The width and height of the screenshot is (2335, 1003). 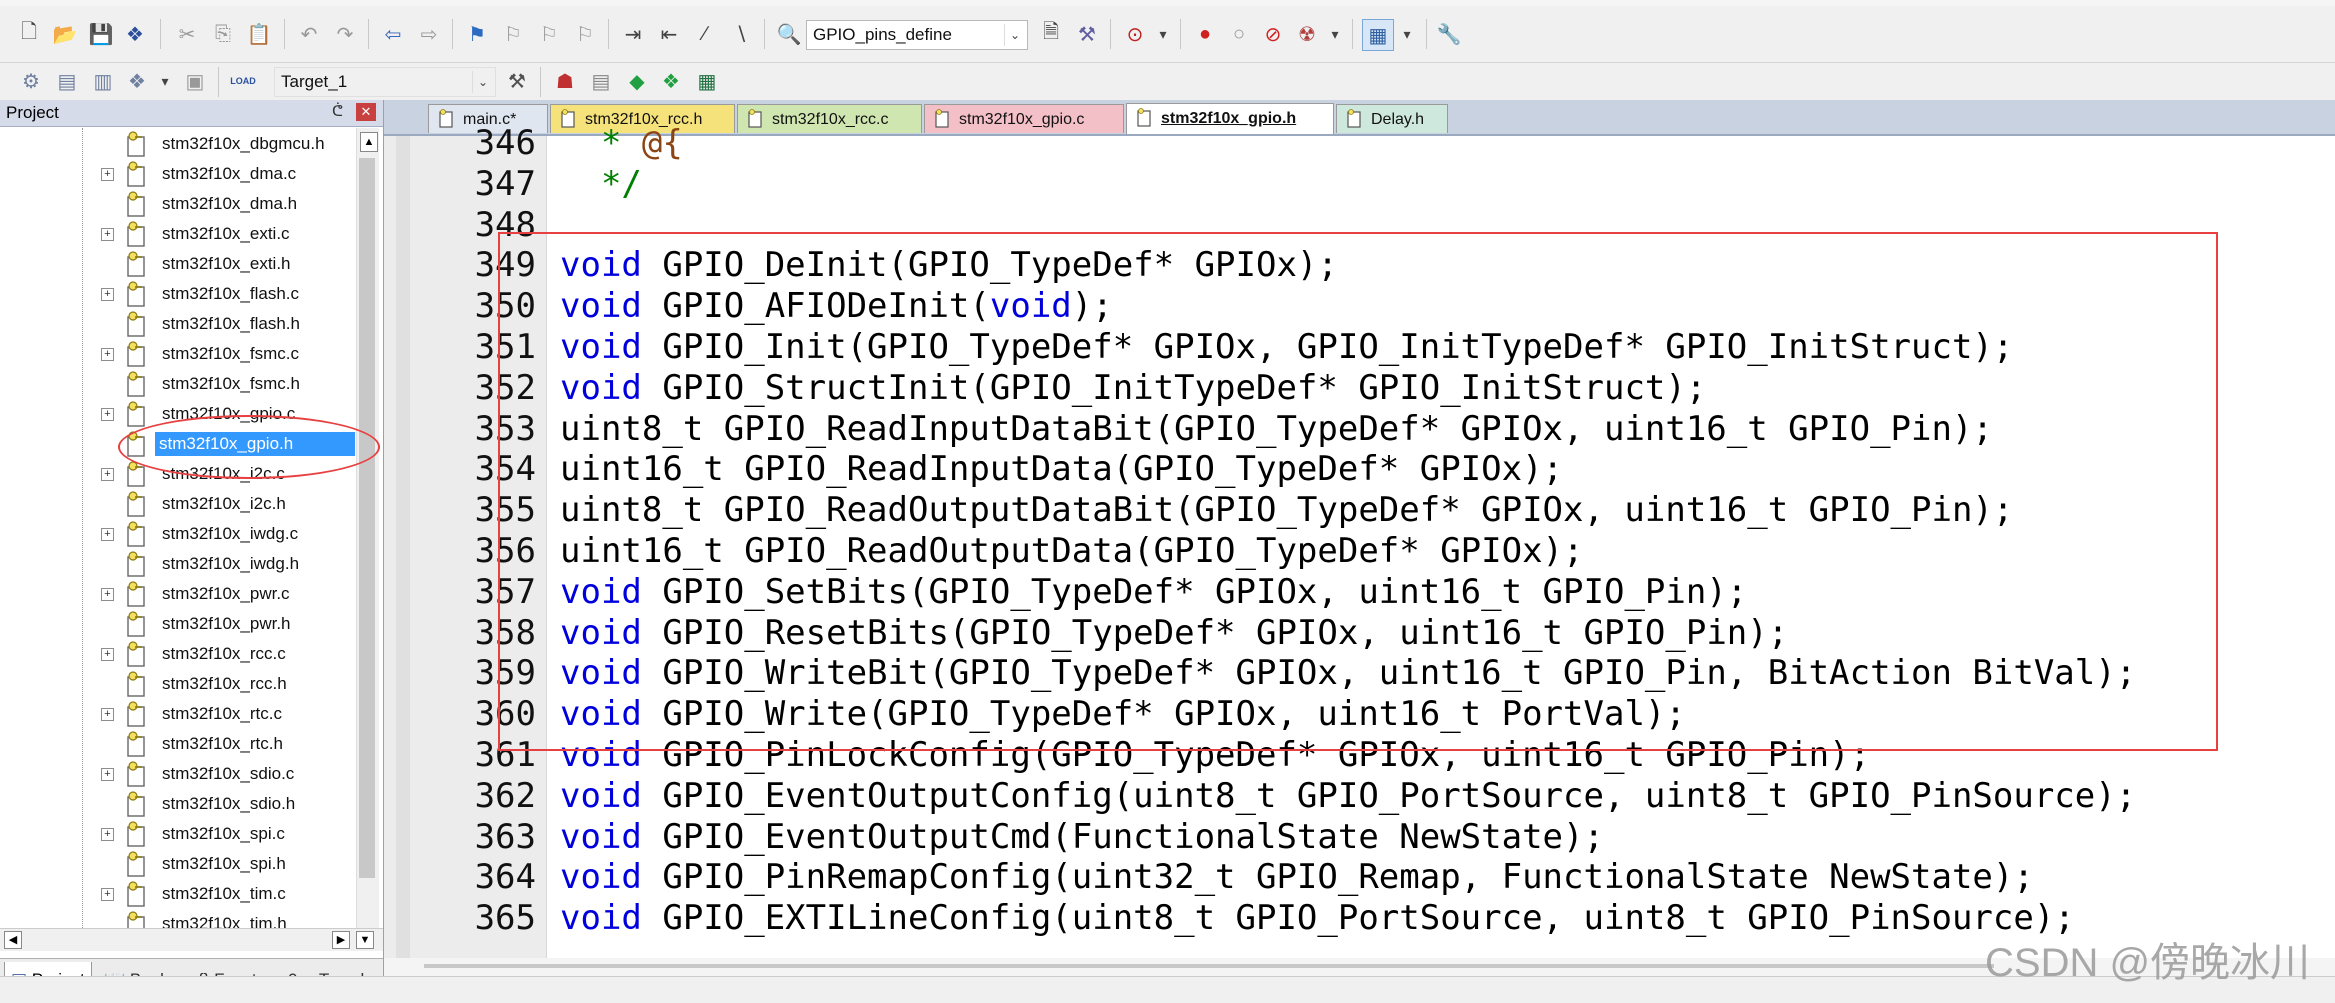 What do you see at coordinates (601, 81) in the screenshot?
I see `manage-components-icon: ▤` at bounding box center [601, 81].